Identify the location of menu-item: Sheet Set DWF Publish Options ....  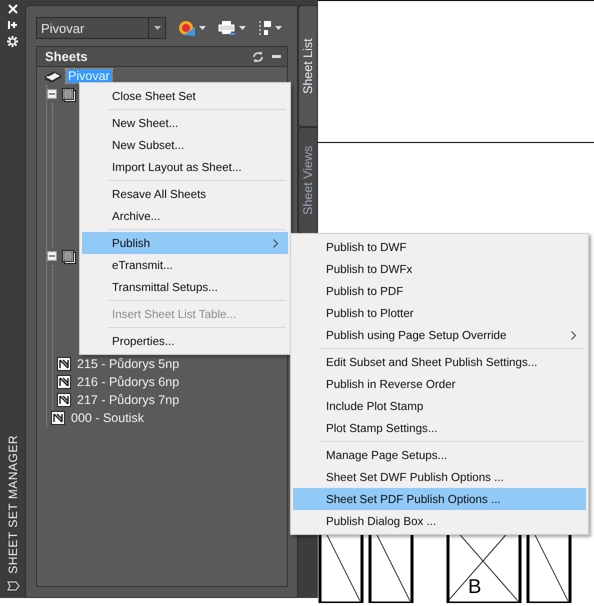
(439, 477).